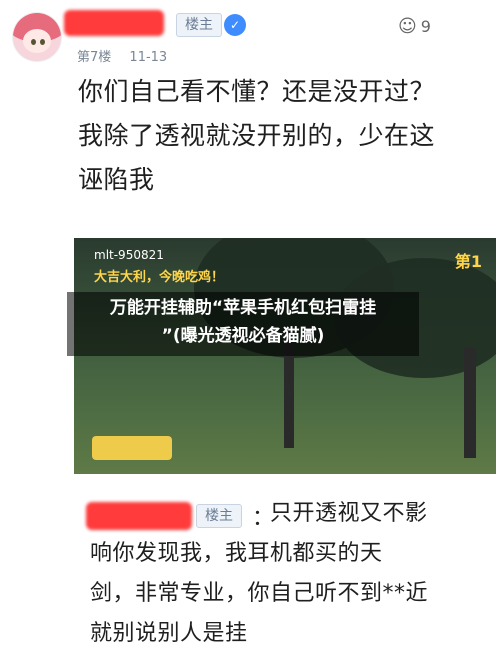 The height and width of the screenshot is (654, 500). I want to click on reply-text-line-1: 只开透视又不影, so click(349, 513).